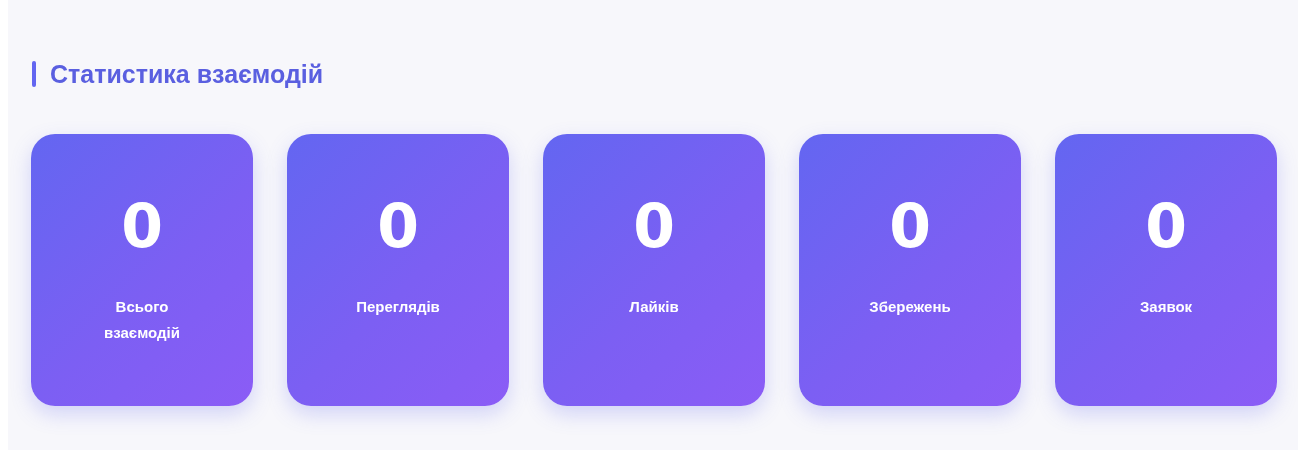  I want to click on stat-label: Переглядів, so click(398, 307).